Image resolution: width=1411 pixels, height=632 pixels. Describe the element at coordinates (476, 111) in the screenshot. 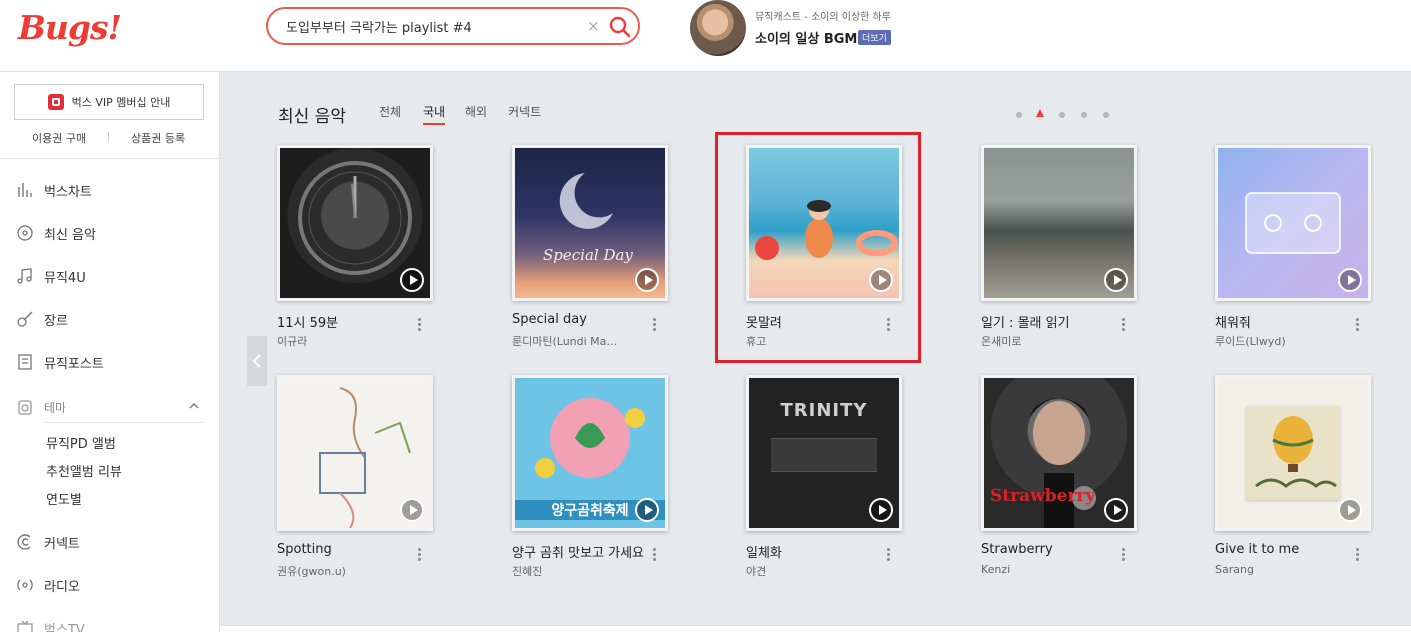

I see `tab-overseas: 해외` at that location.